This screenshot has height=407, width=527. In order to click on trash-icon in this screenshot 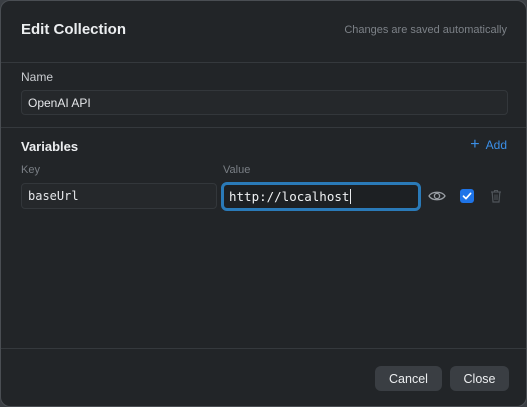, I will do `click(496, 196)`.